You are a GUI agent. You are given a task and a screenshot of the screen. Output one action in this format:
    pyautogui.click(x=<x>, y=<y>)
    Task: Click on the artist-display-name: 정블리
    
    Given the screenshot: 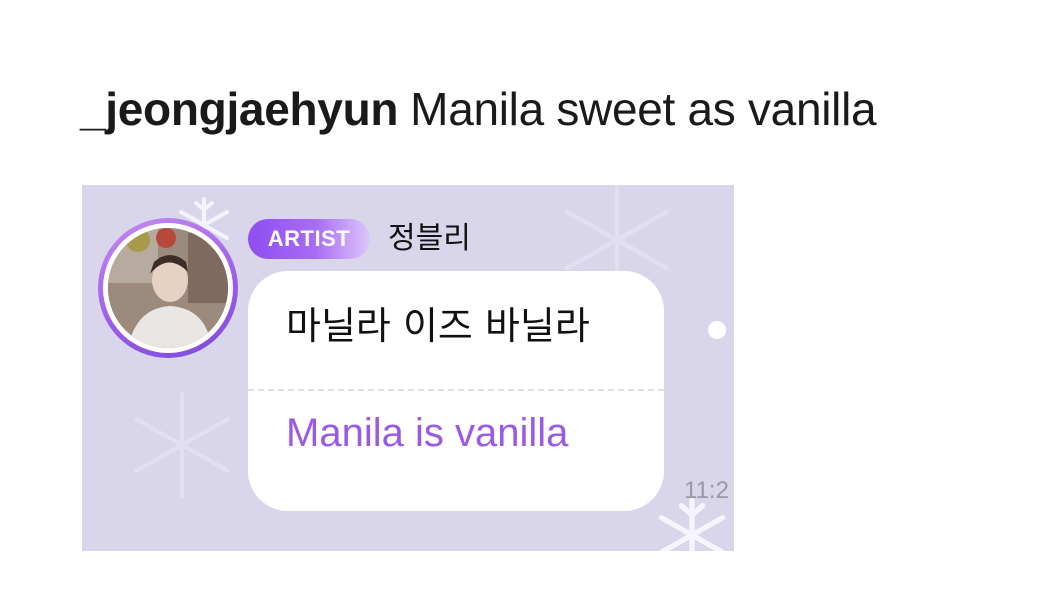 What is the action you would take?
    pyautogui.click(x=429, y=238)
    